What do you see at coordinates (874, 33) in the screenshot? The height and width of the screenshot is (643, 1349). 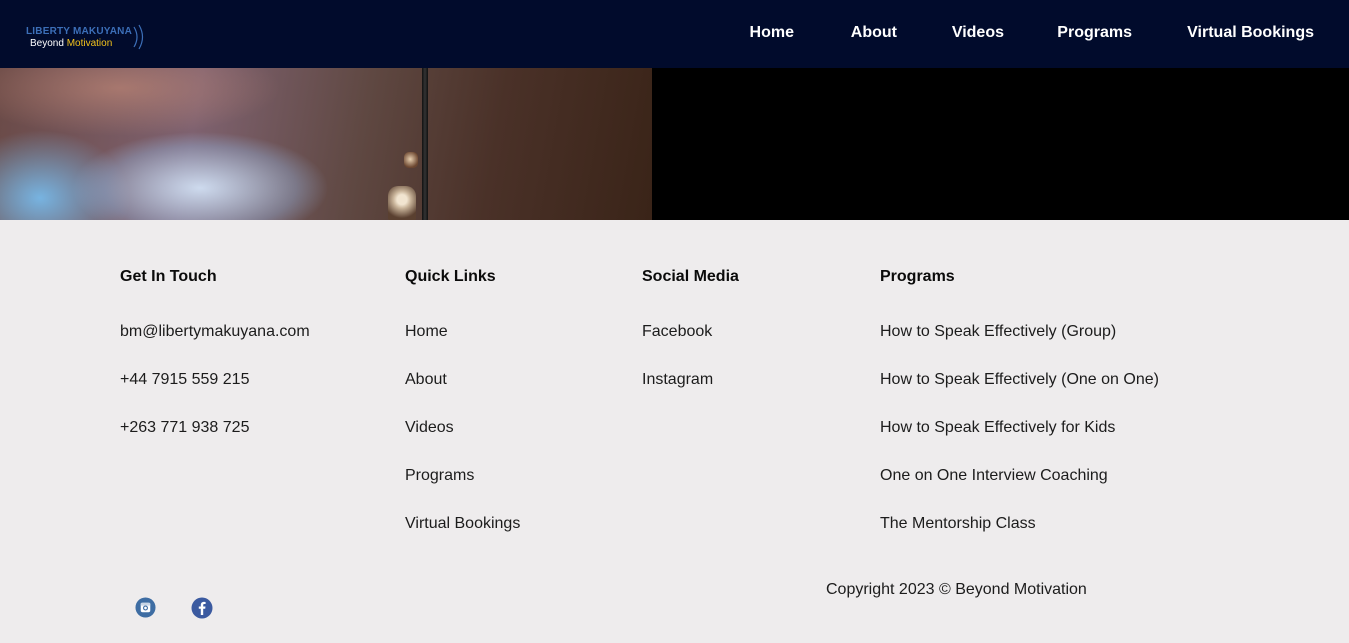 I see `nav-about: About` at bounding box center [874, 33].